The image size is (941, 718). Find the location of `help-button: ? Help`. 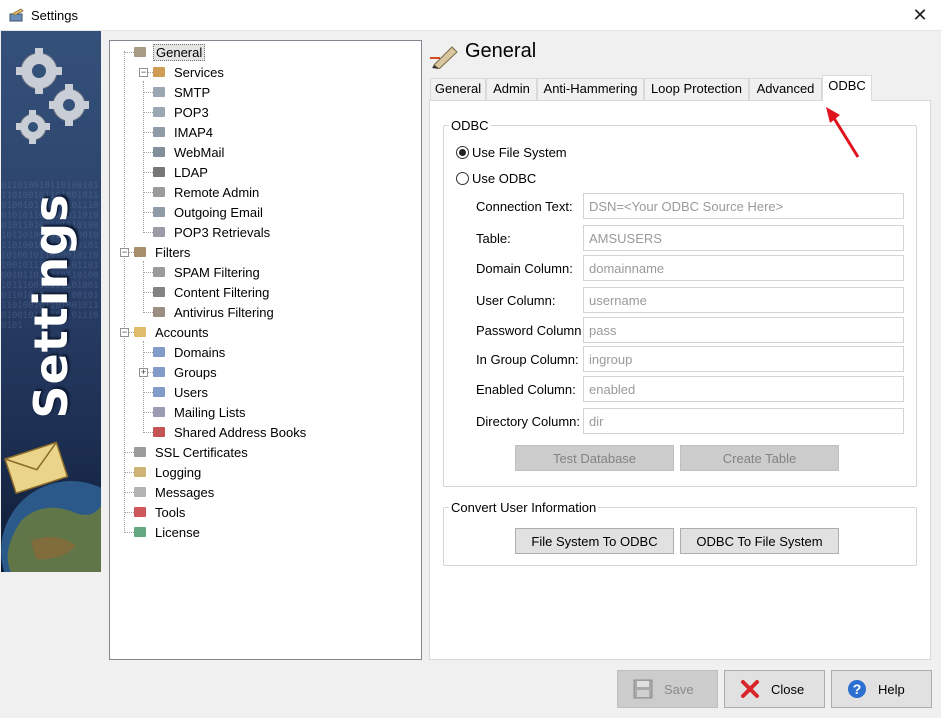

help-button: ? Help is located at coordinates (881, 689).